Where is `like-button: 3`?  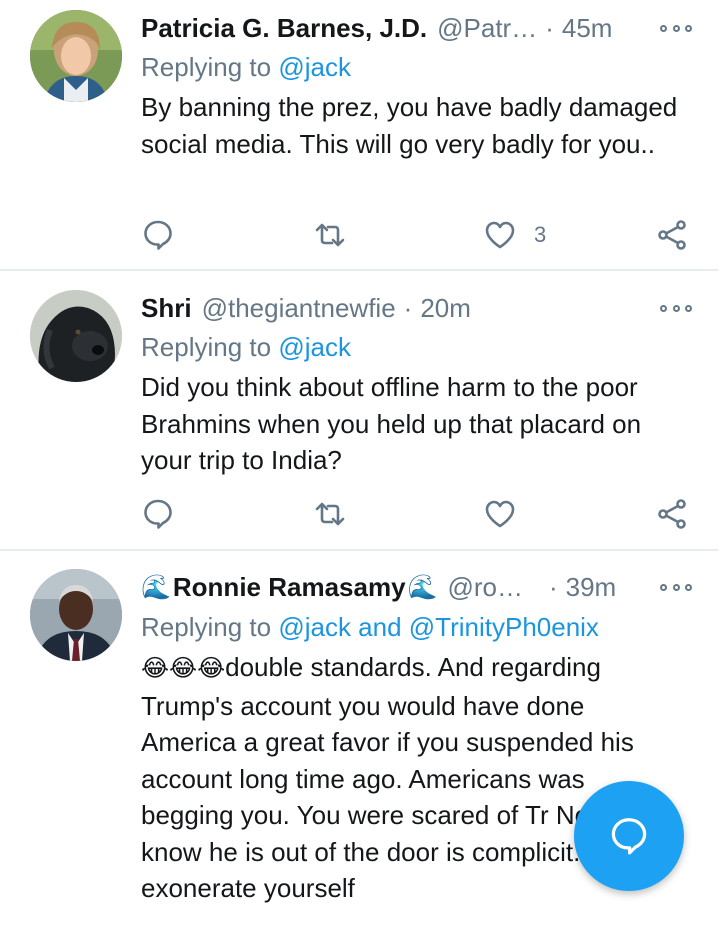
like-button: 3 is located at coordinates (515, 235).